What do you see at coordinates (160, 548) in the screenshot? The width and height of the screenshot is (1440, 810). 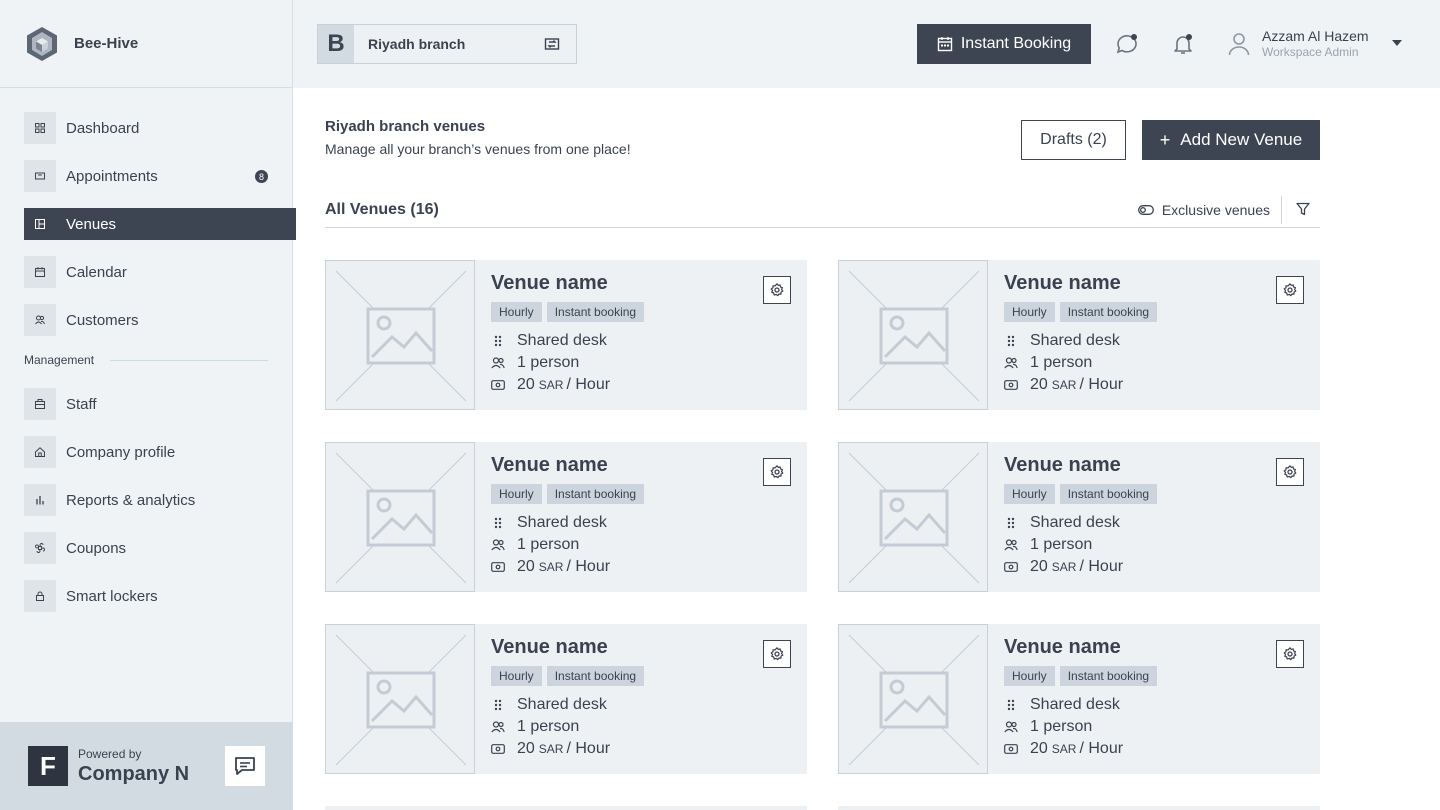 I see `sidebar-item-coupons: Coupons` at bounding box center [160, 548].